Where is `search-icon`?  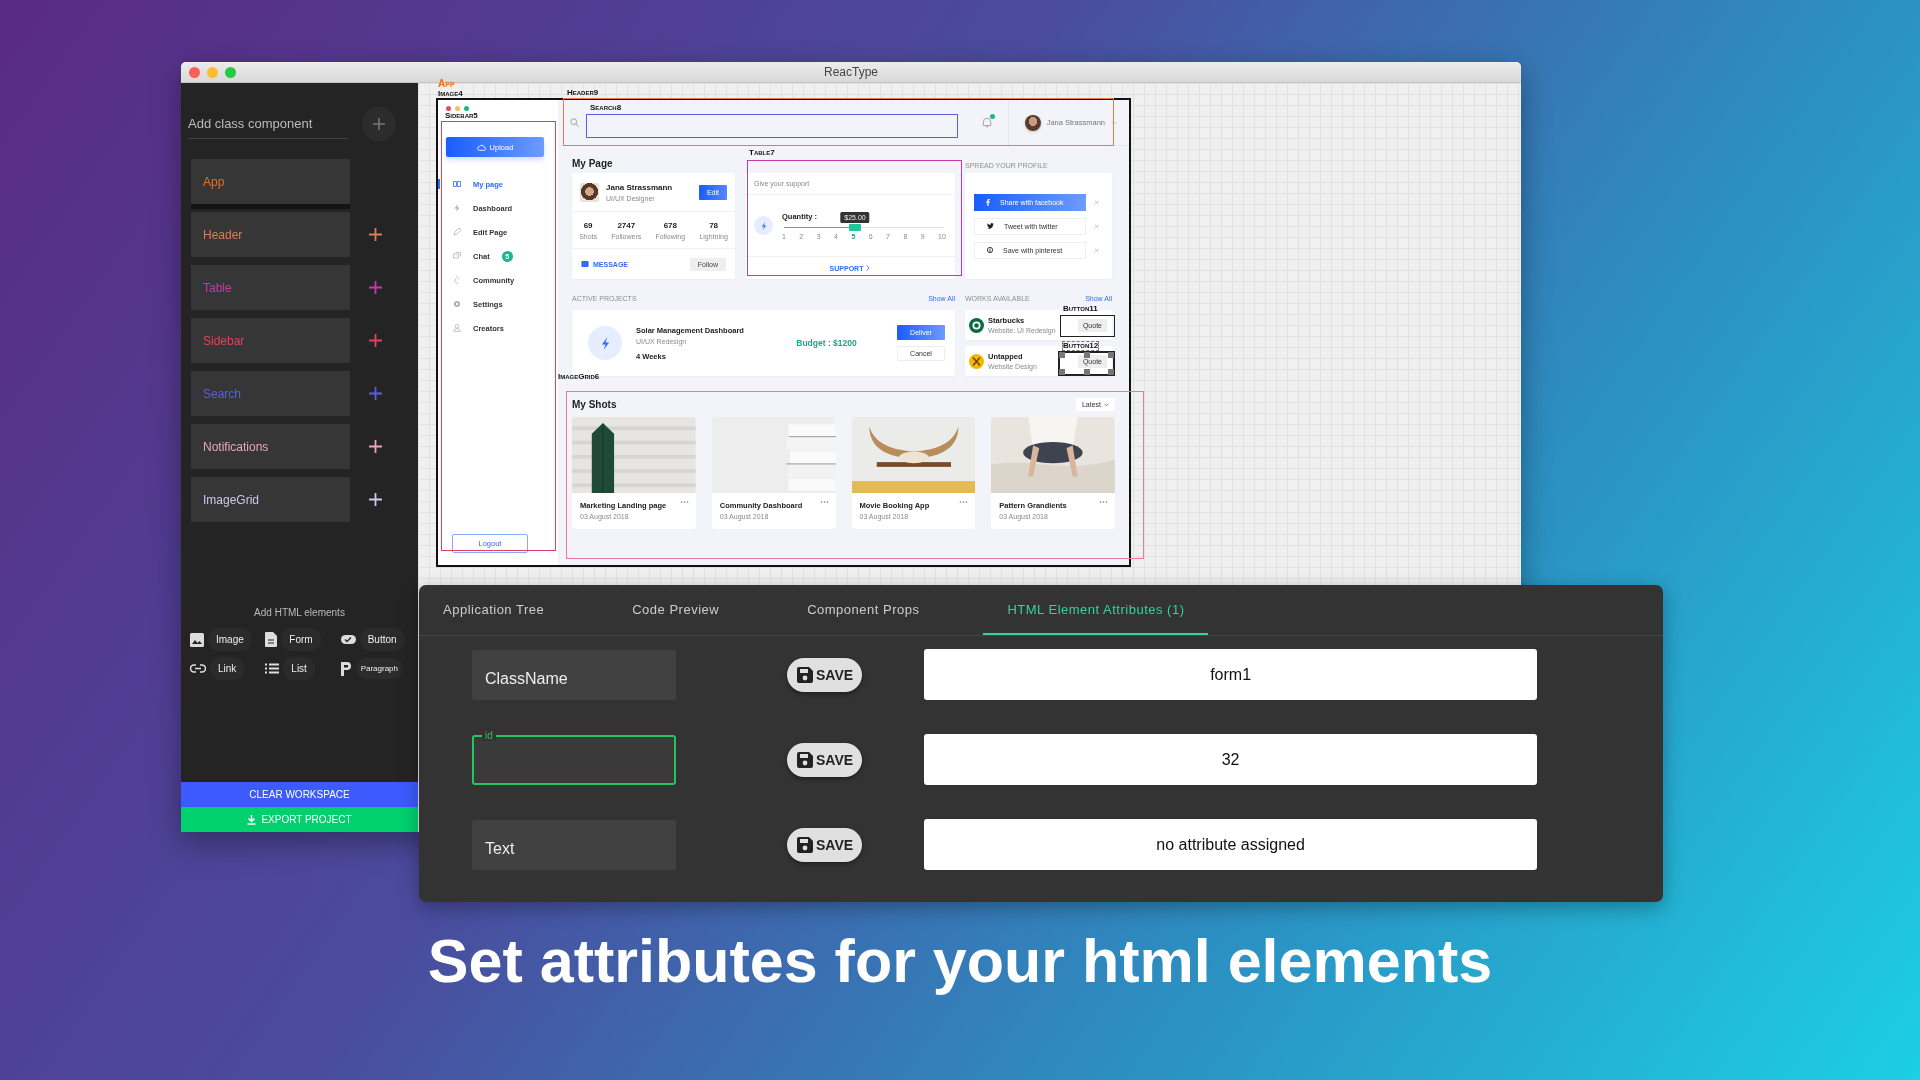 search-icon is located at coordinates (574, 122).